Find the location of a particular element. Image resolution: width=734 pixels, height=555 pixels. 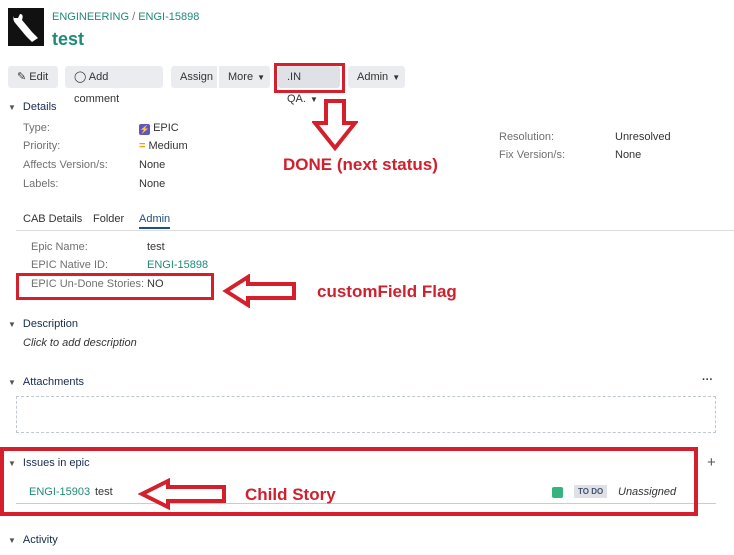

tab-folder: Folder is located at coordinates (108, 219).